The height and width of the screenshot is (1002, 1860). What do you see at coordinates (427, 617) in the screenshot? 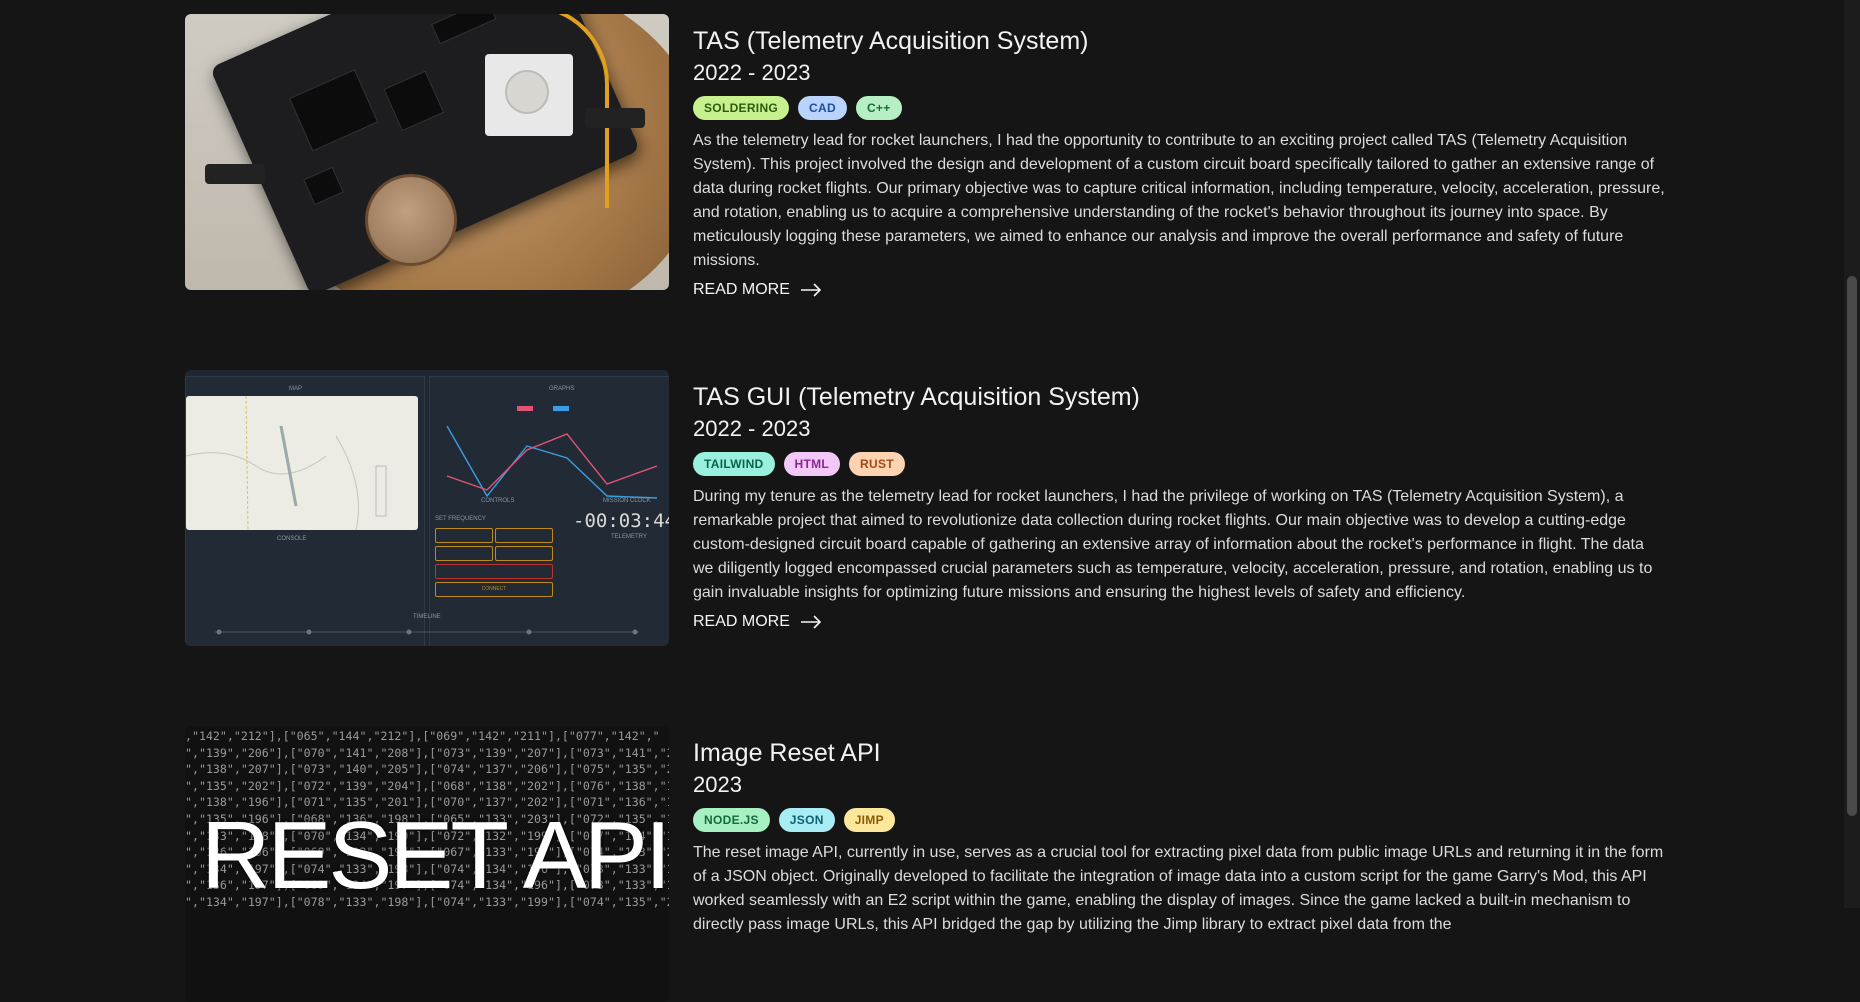
I see `gui-timeline-label: TIMELINE` at bounding box center [427, 617].